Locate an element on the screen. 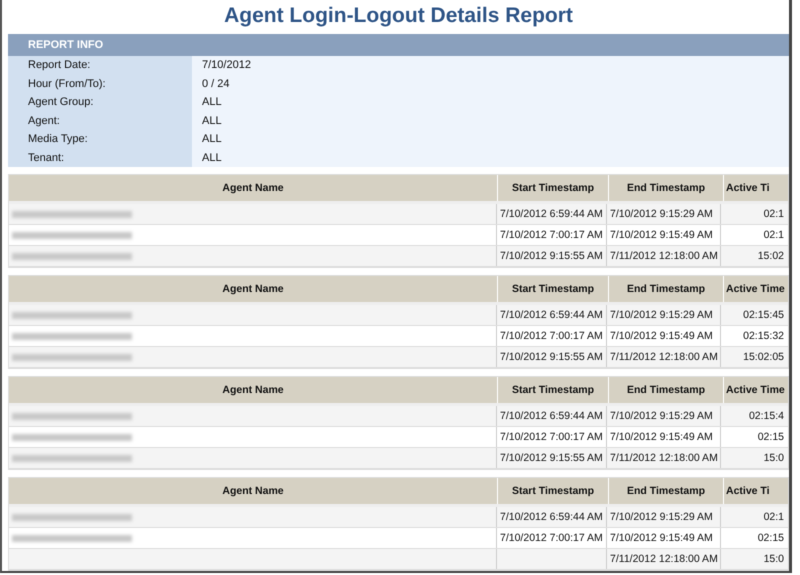 This screenshot has height=575, width=800. field-value: 0 / 24 is located at coordinates (216, 84).